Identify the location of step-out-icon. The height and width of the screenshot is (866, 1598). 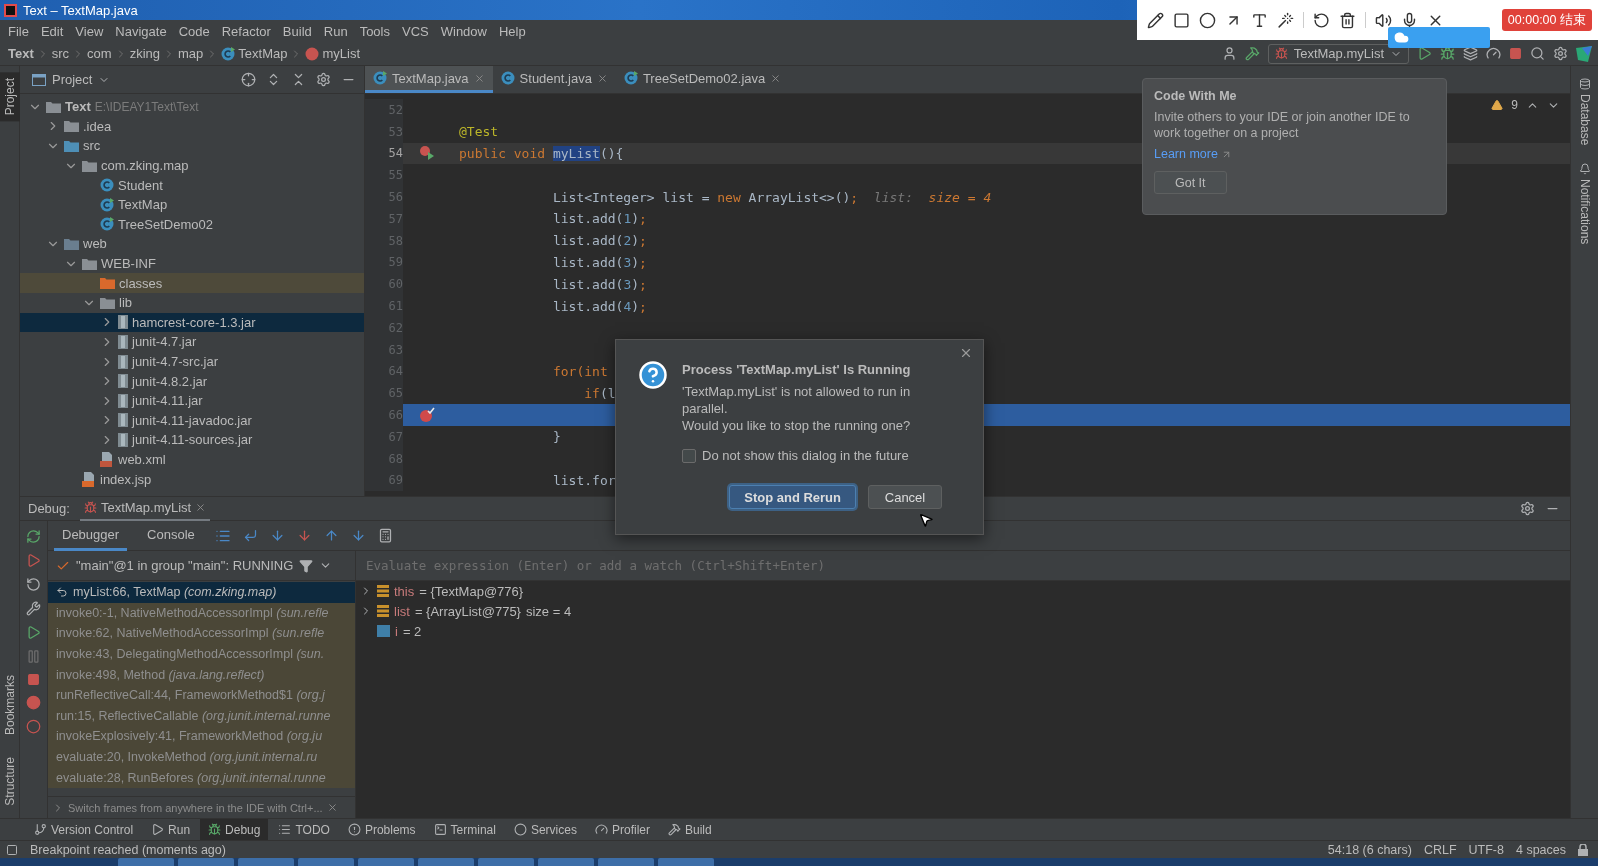
(331, 535).